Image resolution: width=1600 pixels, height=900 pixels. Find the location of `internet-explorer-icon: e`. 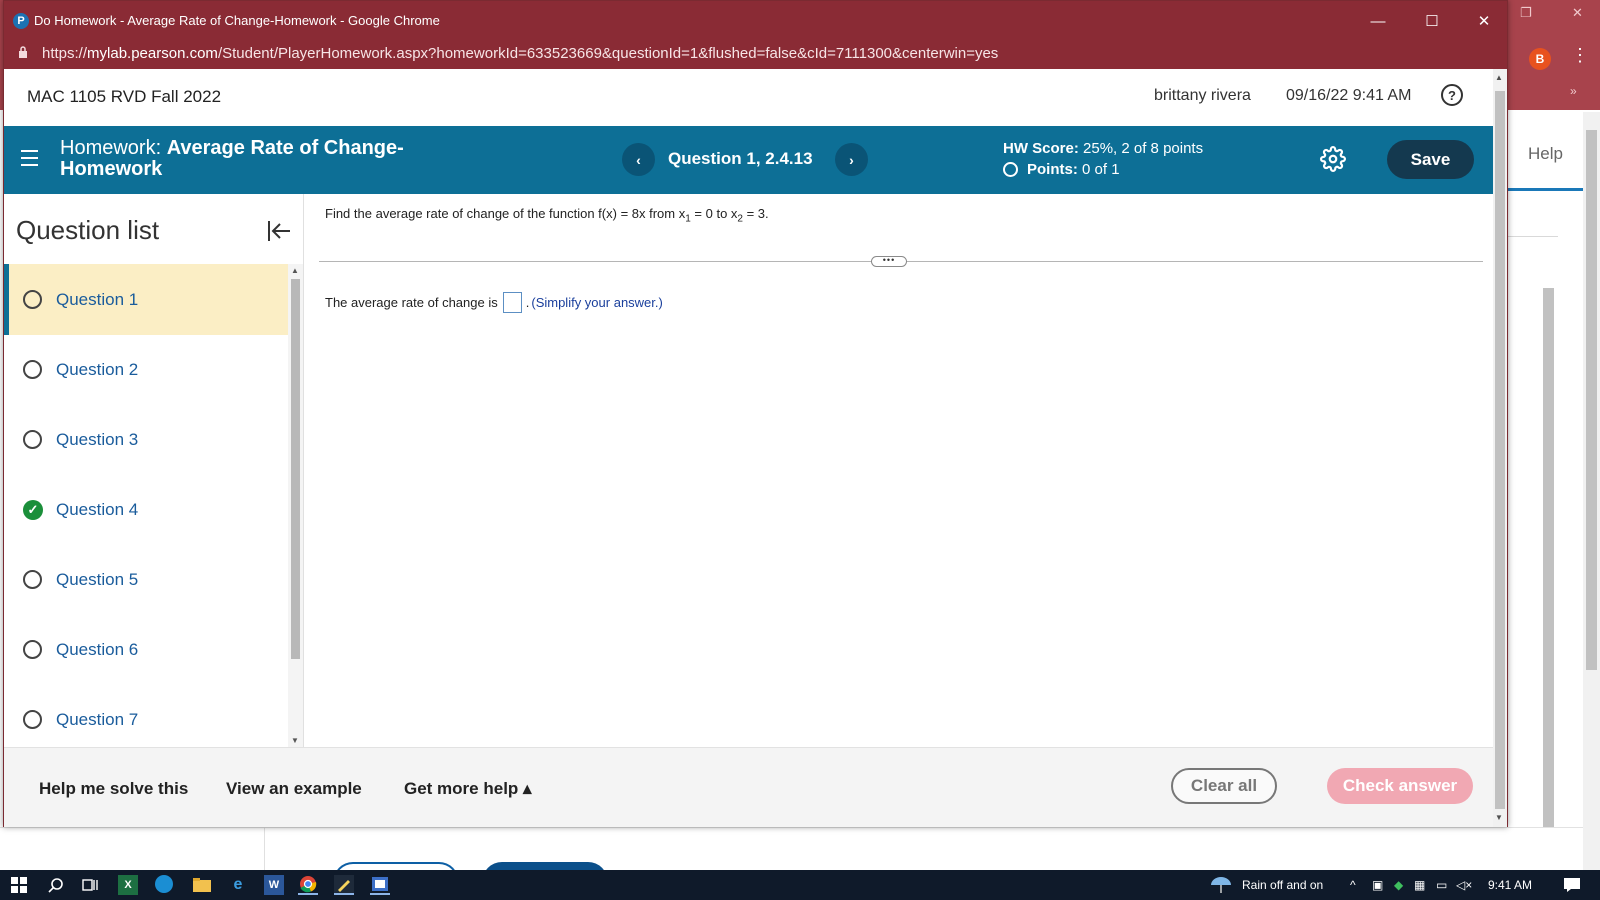

internet-explorer-icon: e is located at coordinates (238, 885).